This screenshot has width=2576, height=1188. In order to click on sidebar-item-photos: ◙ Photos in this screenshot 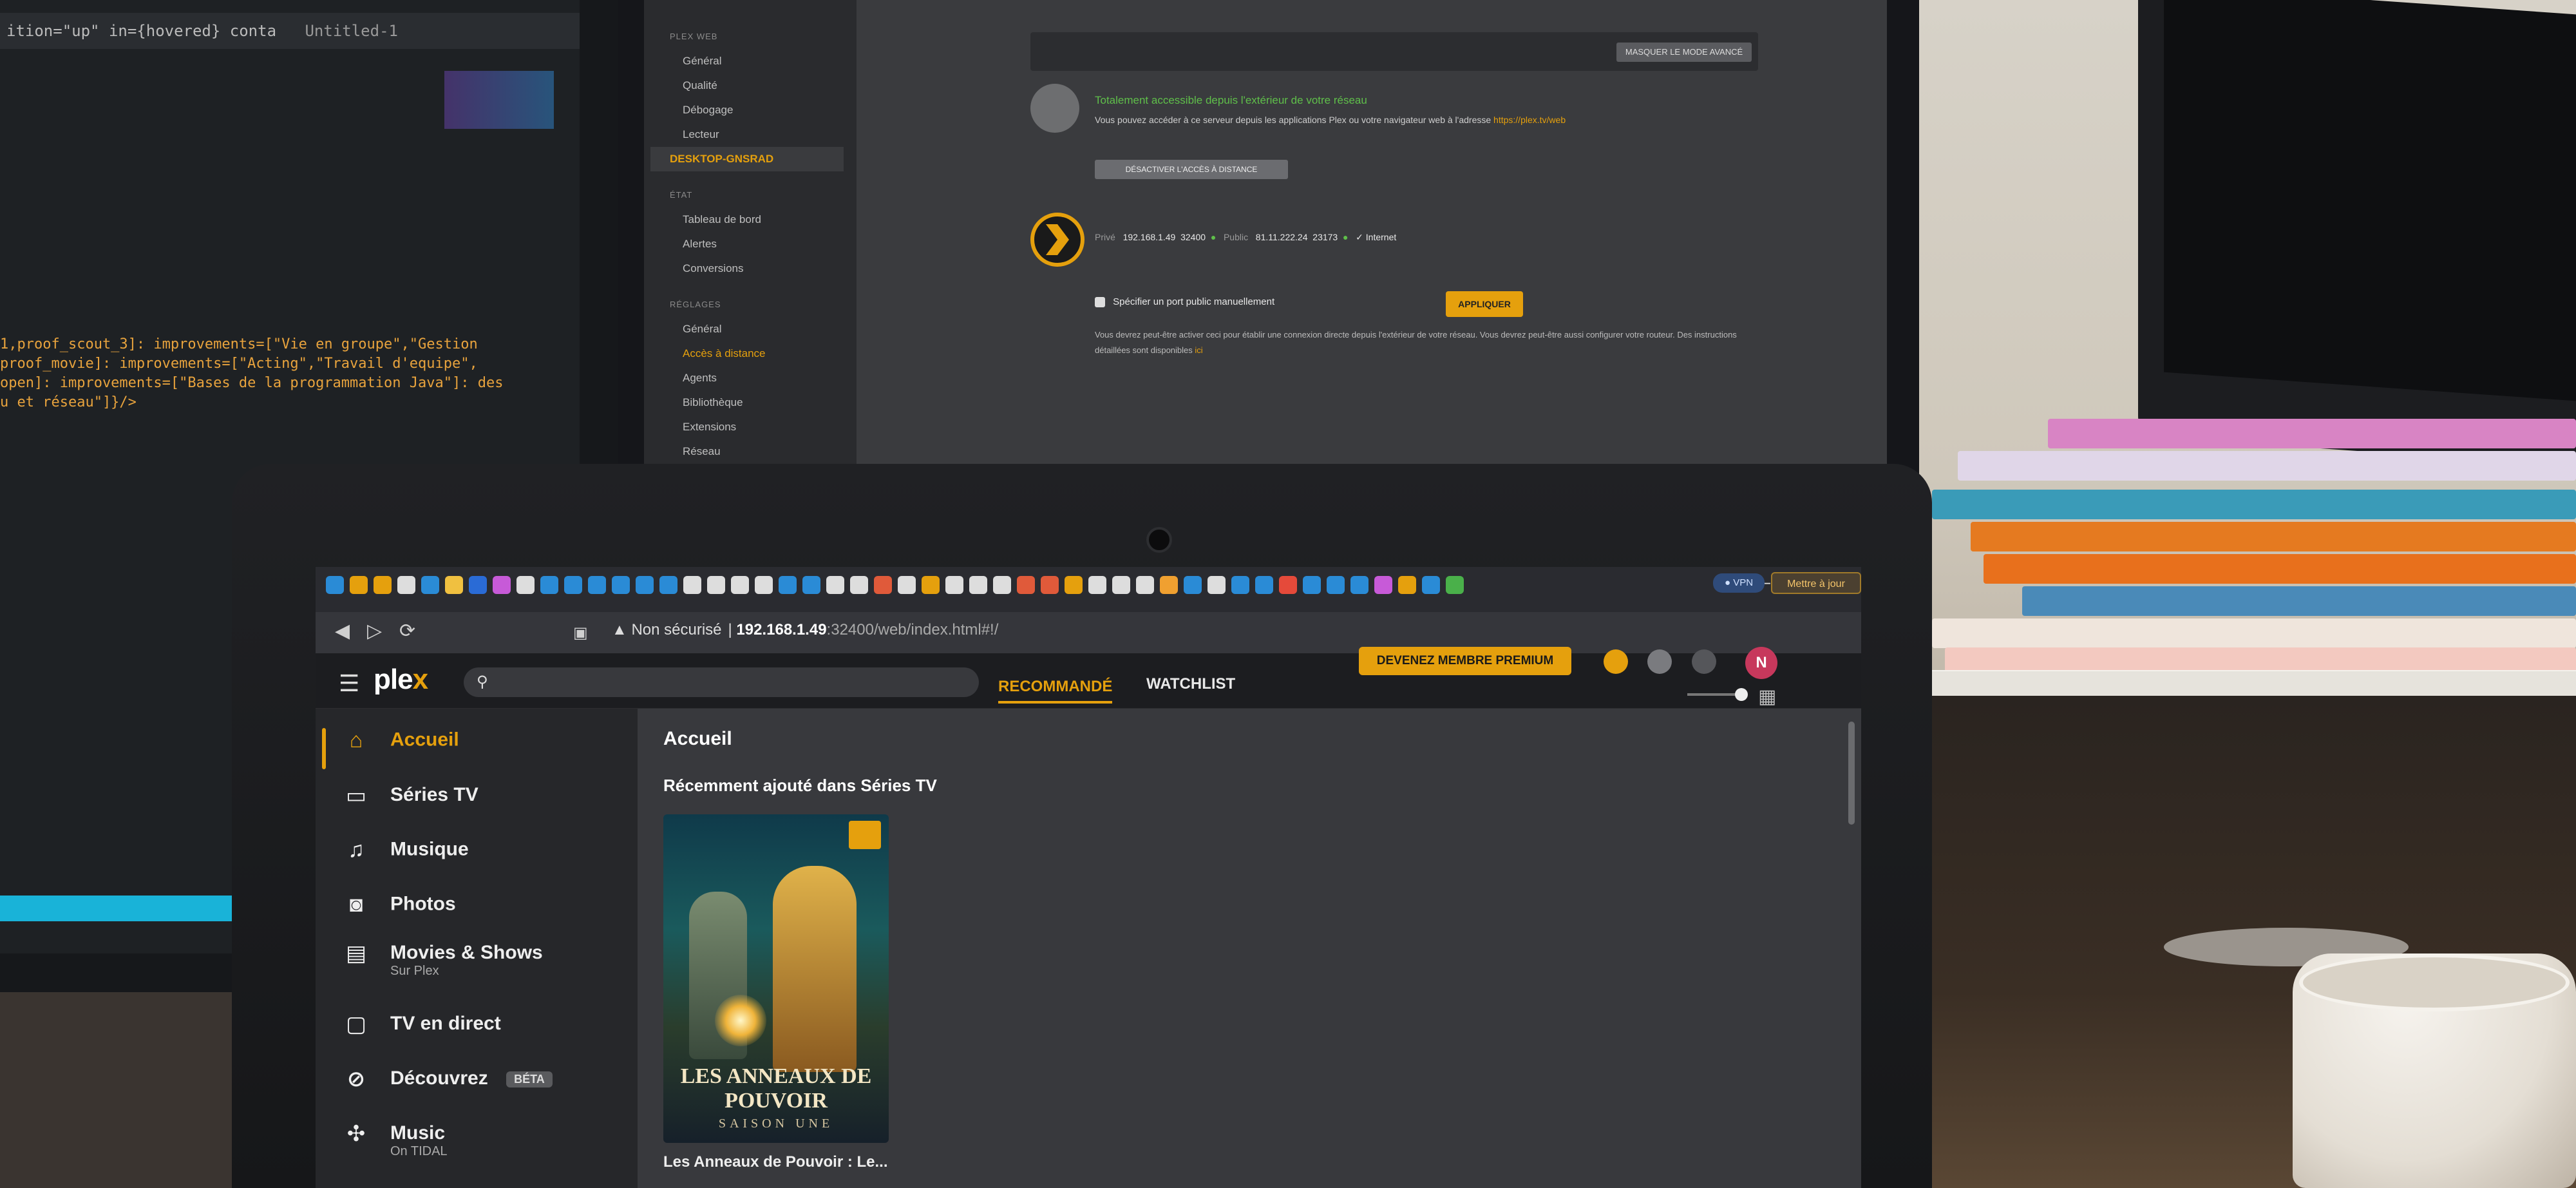, I will do `click(483, 911)`.